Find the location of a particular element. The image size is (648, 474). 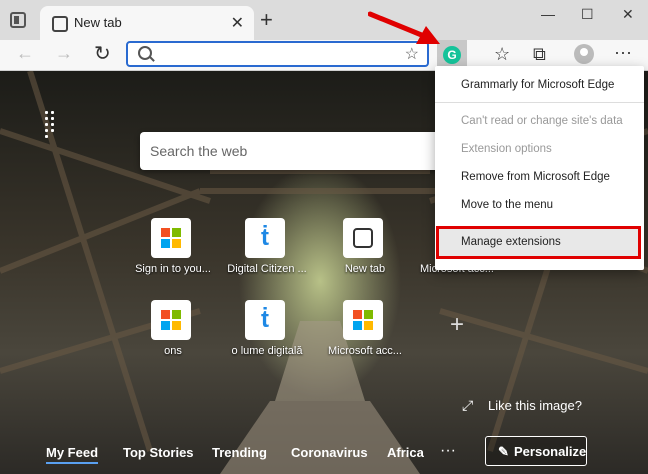

maximize-button: ☐ is located at coordinates (587, 14).